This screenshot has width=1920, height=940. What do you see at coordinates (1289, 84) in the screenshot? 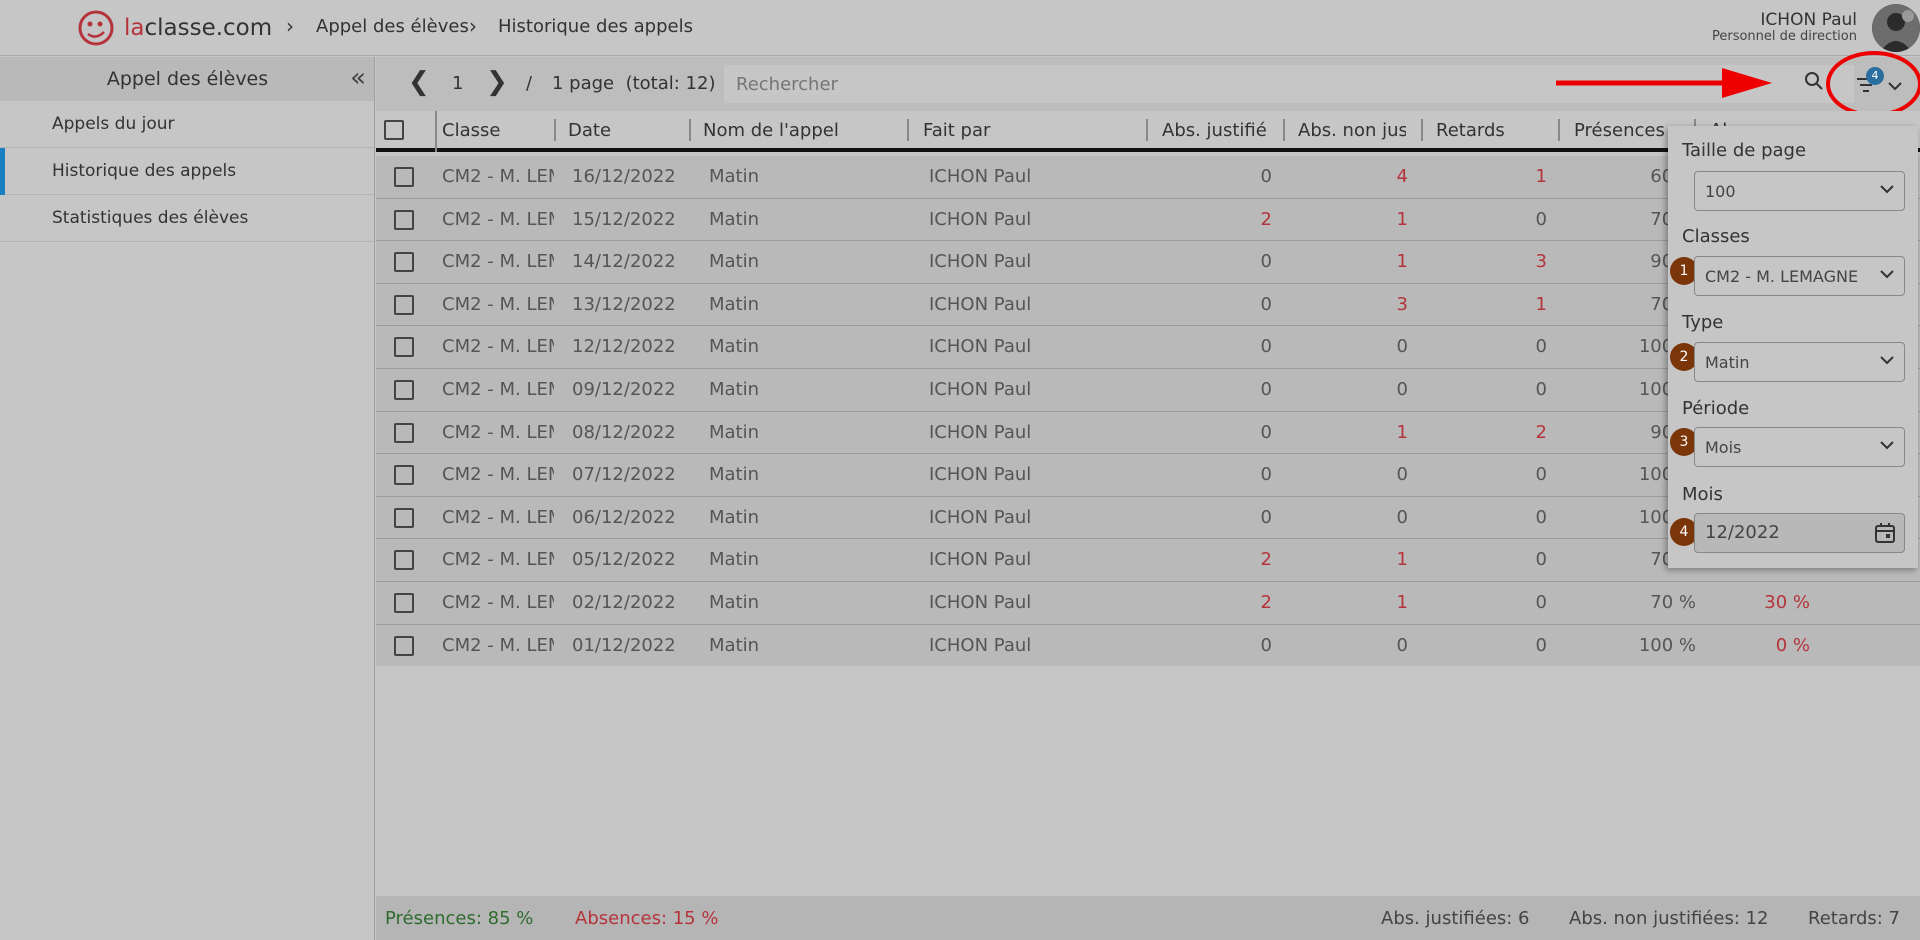
I see `search-input` at bounding box center [1289, 84].